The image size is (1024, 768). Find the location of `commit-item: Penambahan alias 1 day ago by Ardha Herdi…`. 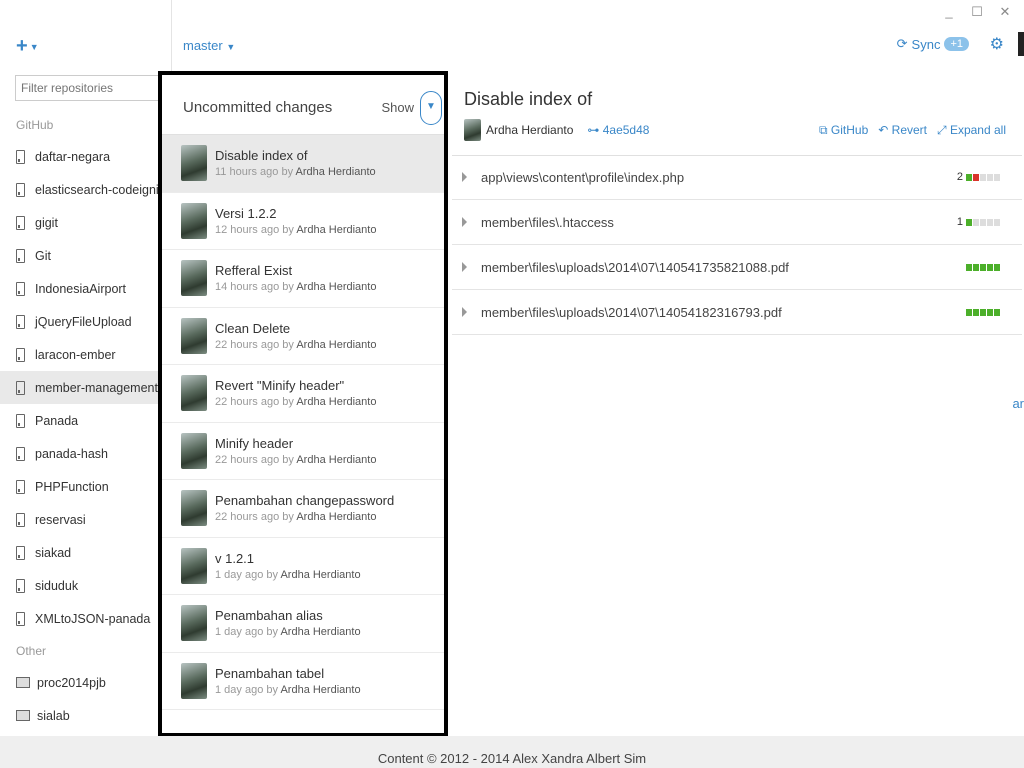

commit-item: Penambahan alias 1 day ago by Ardha Herdi… is located at coordinates (303, 624).